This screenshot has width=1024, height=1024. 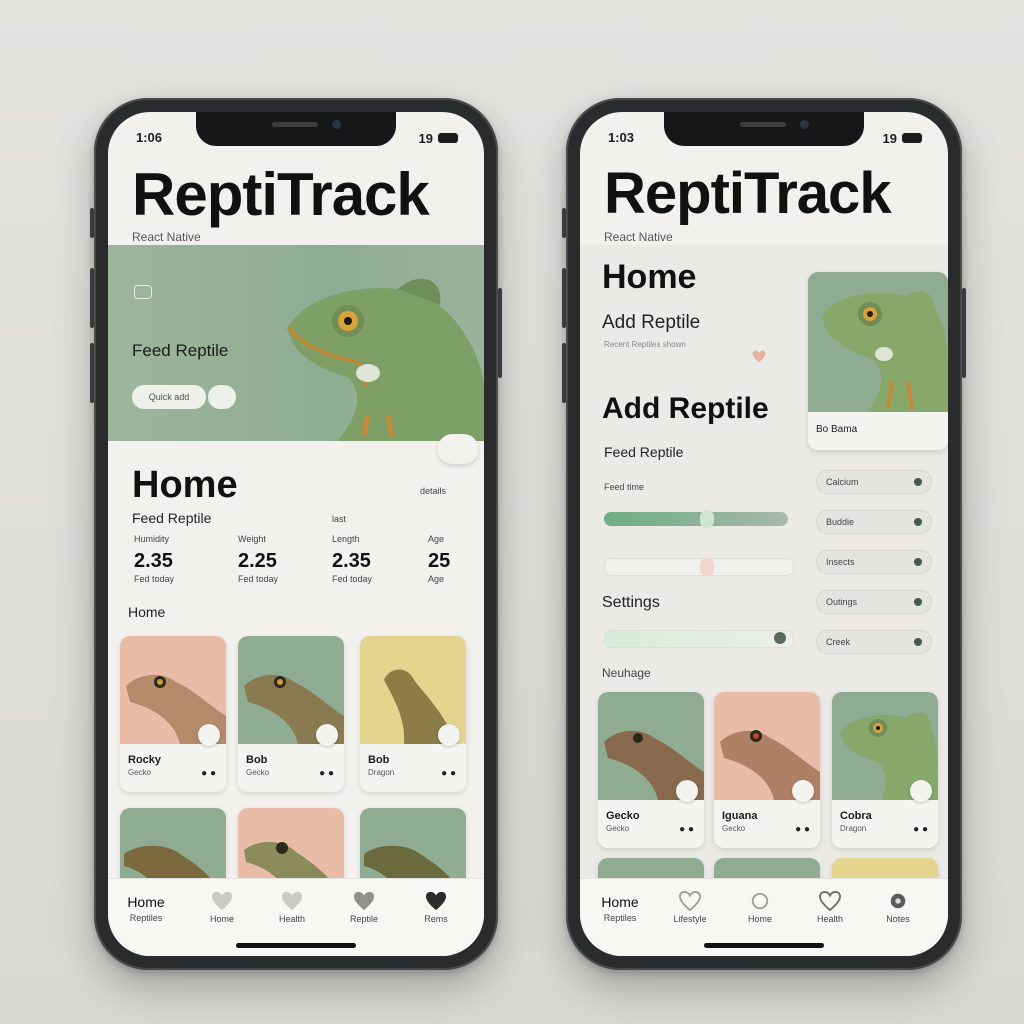 I want to click on feed-slider, so click(x=696, y=519).